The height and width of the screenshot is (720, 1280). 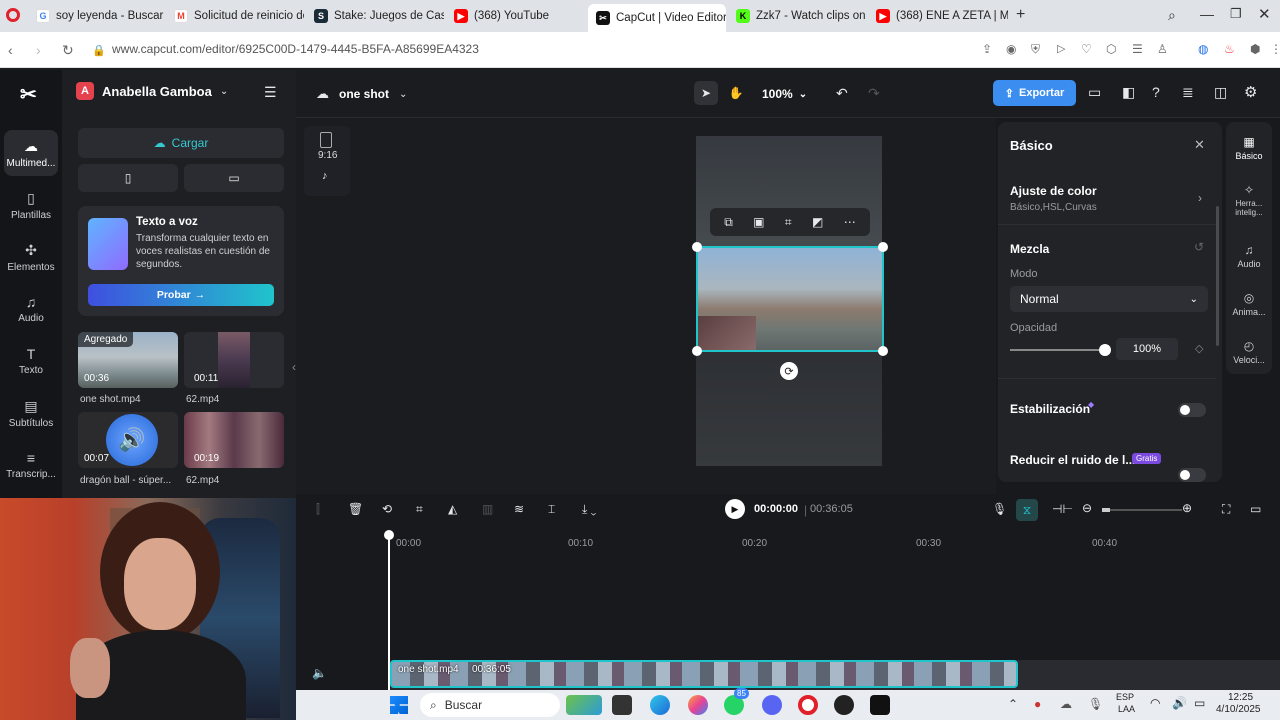 I want to click on ratio-phone-icon, so click(x=326, y=140).